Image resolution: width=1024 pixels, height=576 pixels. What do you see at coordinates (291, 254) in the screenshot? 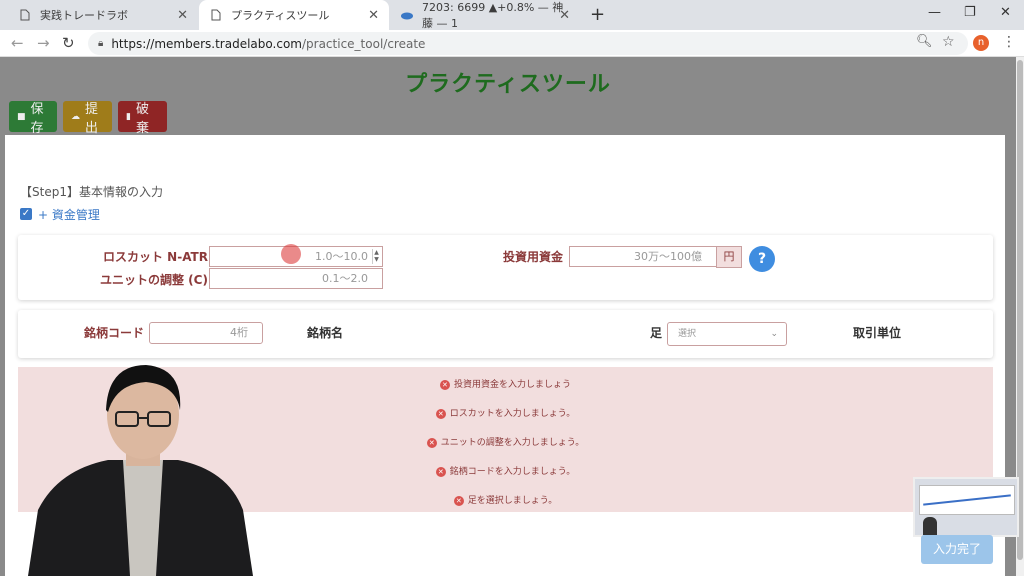
I see `mouse-cursor-highlight` at bounding box center [291, 254].